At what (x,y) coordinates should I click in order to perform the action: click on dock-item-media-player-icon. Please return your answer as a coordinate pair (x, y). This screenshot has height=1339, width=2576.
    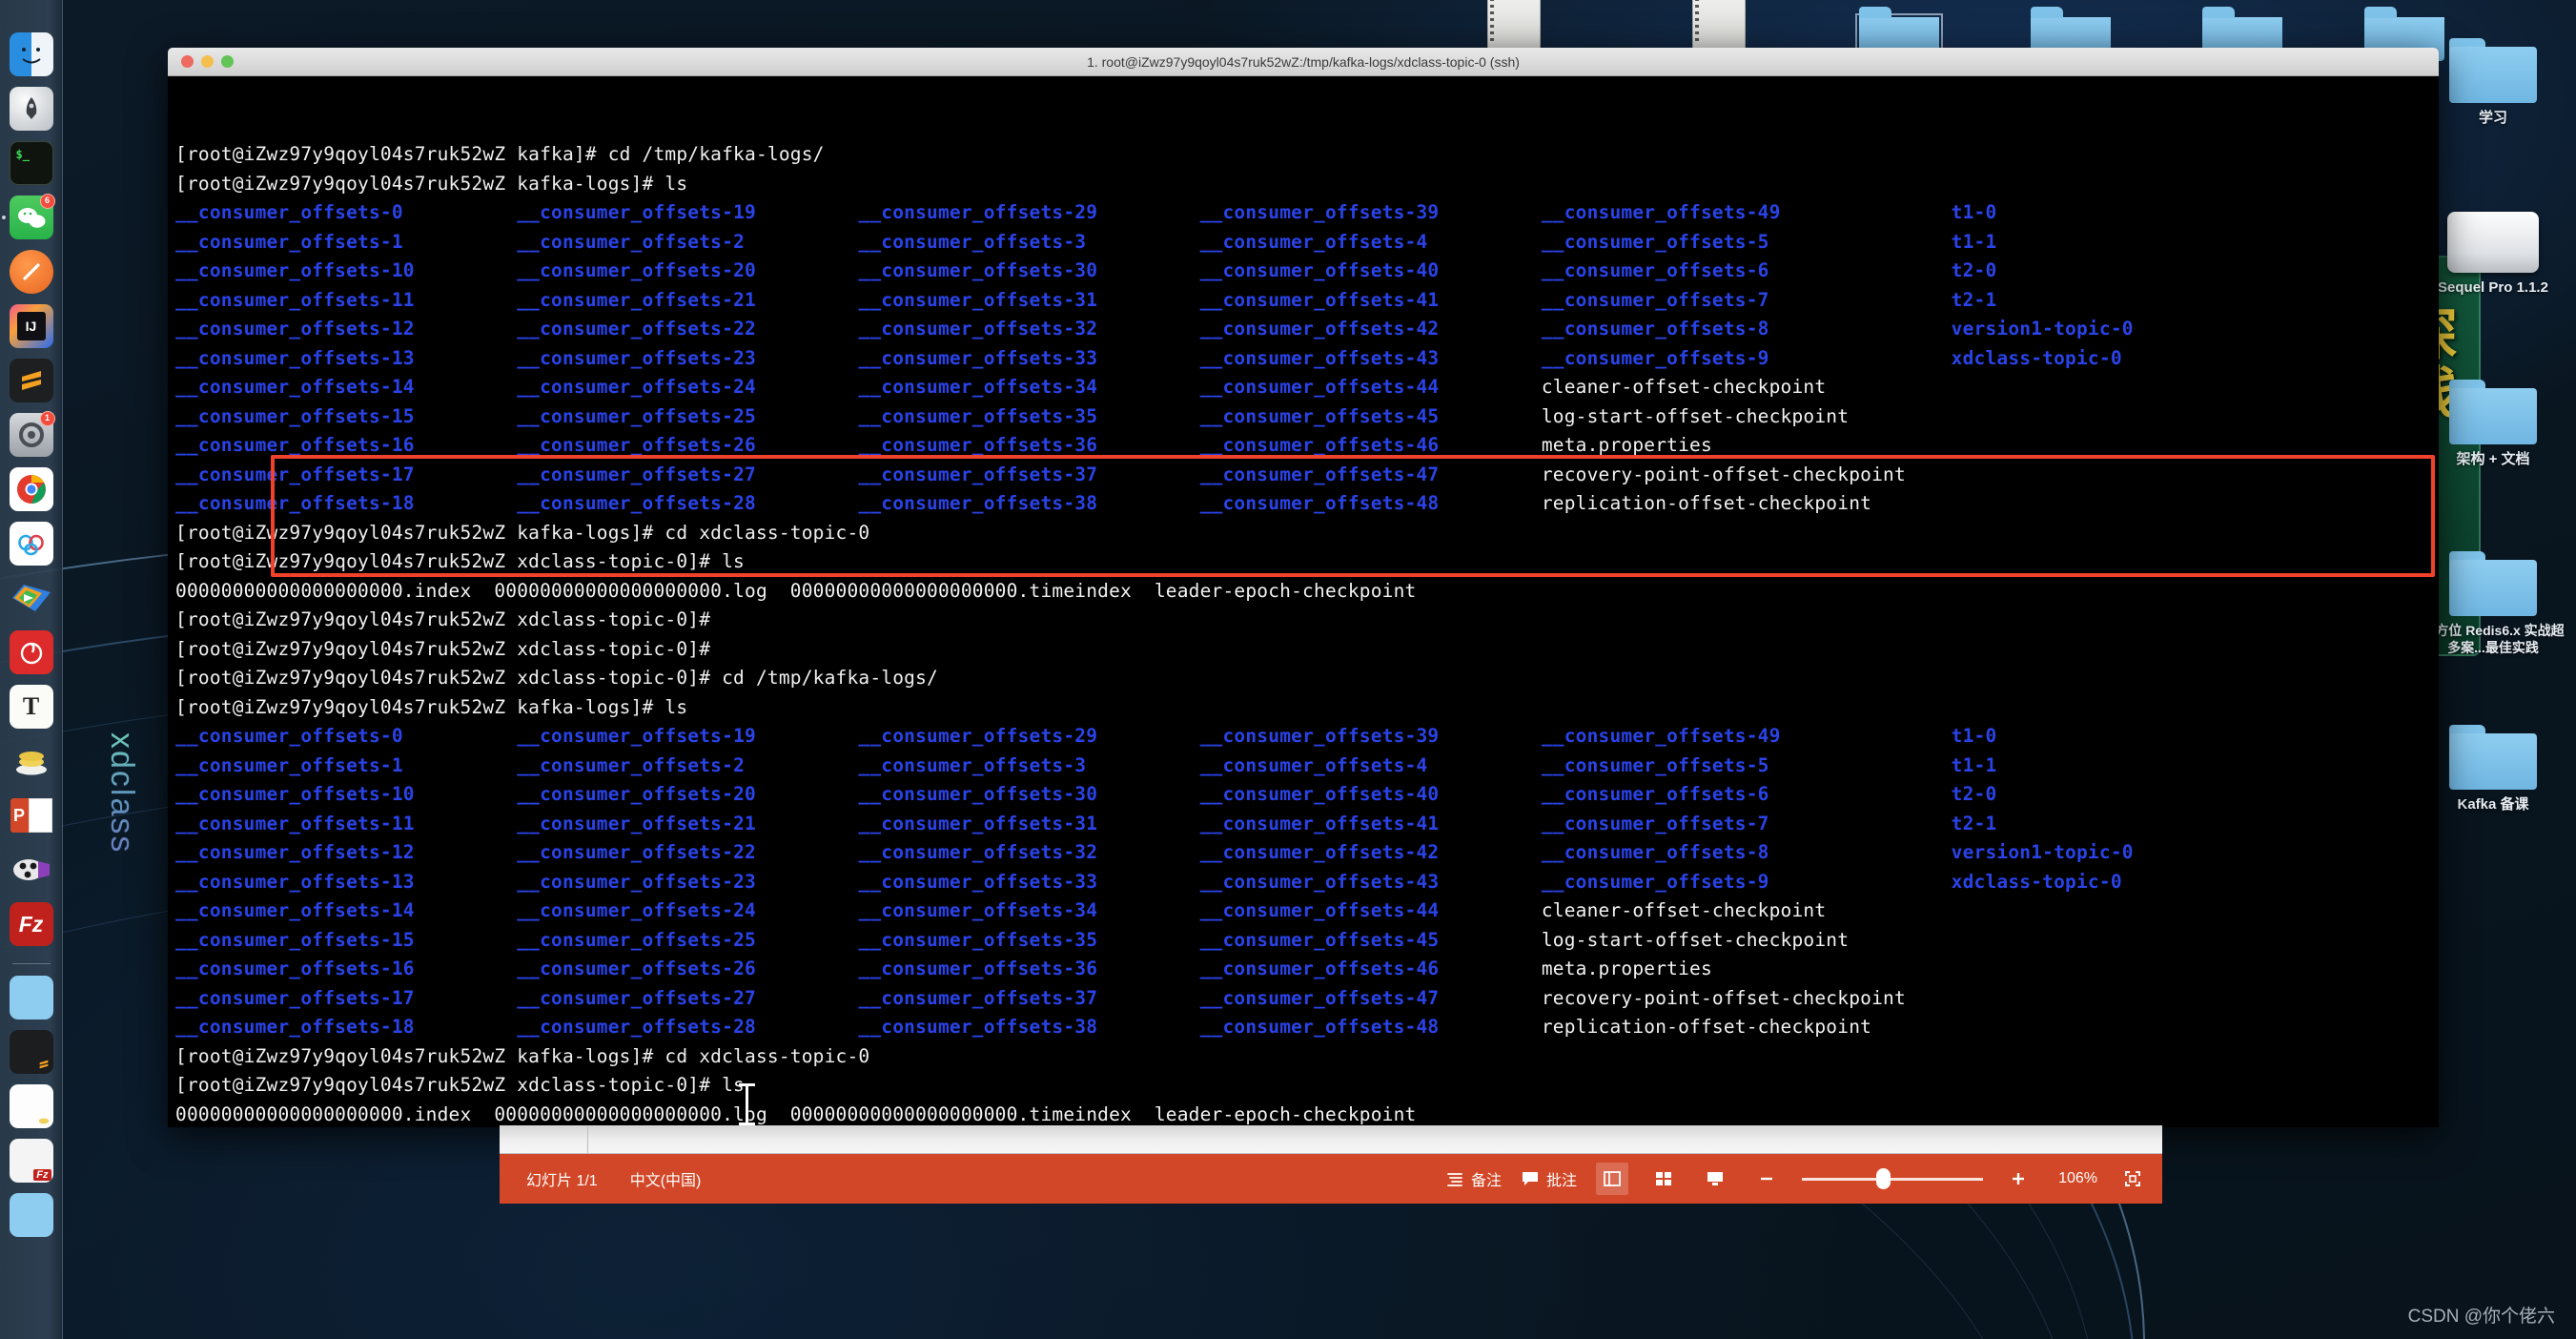
    Looking at the image, I should click on (31, 598).